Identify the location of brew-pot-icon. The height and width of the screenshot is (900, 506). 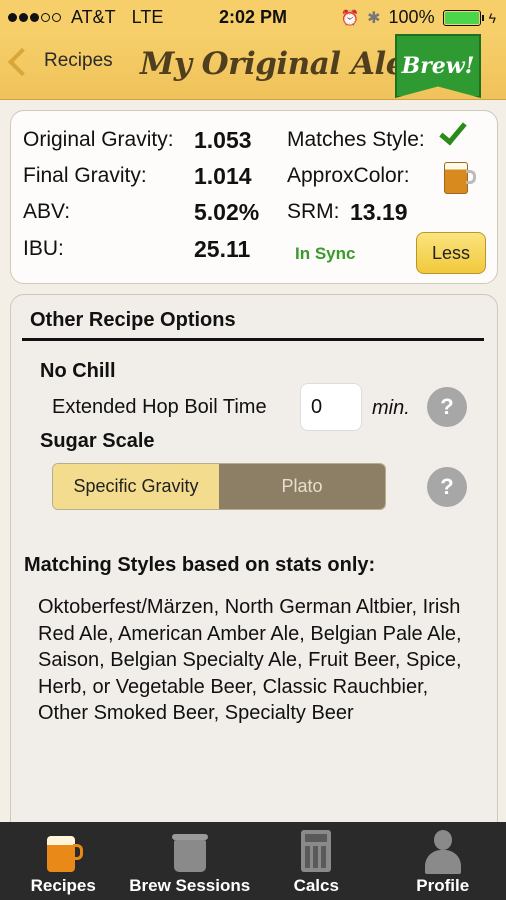
(189, 852).